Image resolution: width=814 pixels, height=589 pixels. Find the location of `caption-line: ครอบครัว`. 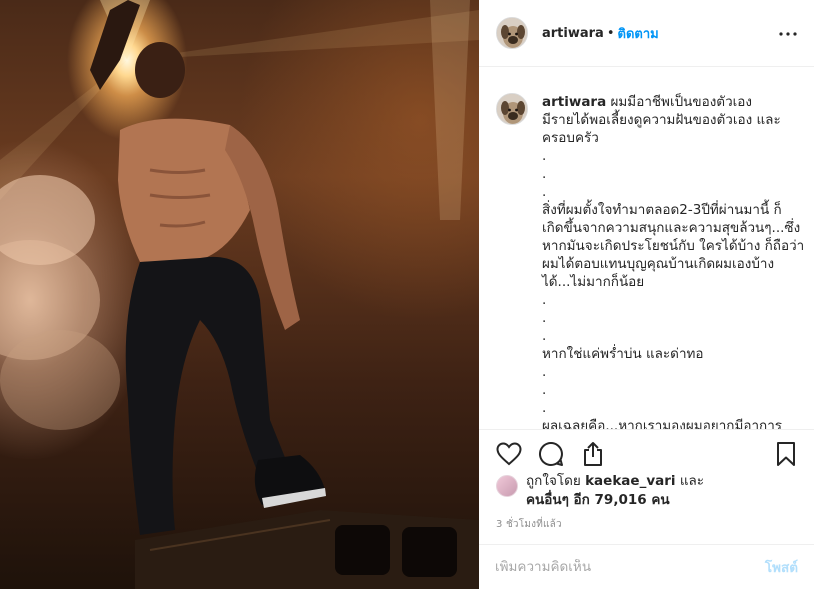

caption-line: ครอบครัว is located at coordinates (570, 138).